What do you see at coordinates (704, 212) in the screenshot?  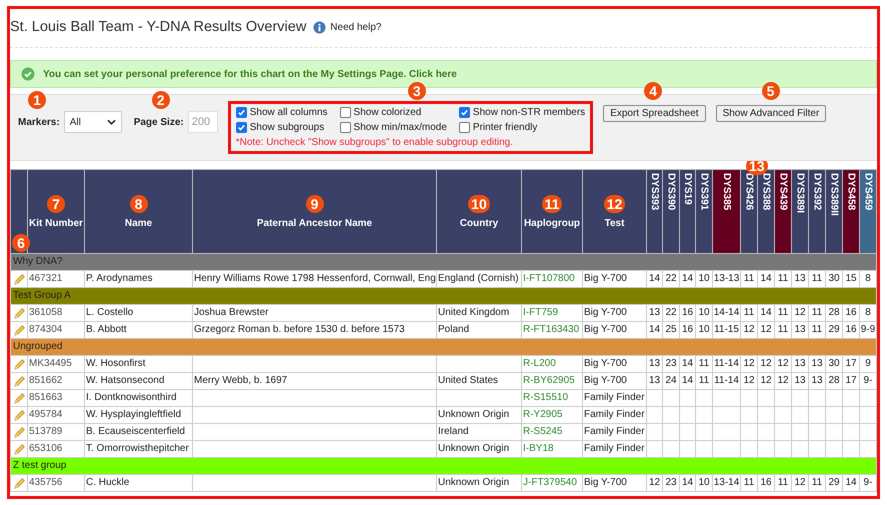 I see `marker-column-header: DYS391` at bounding box center [704, 212].